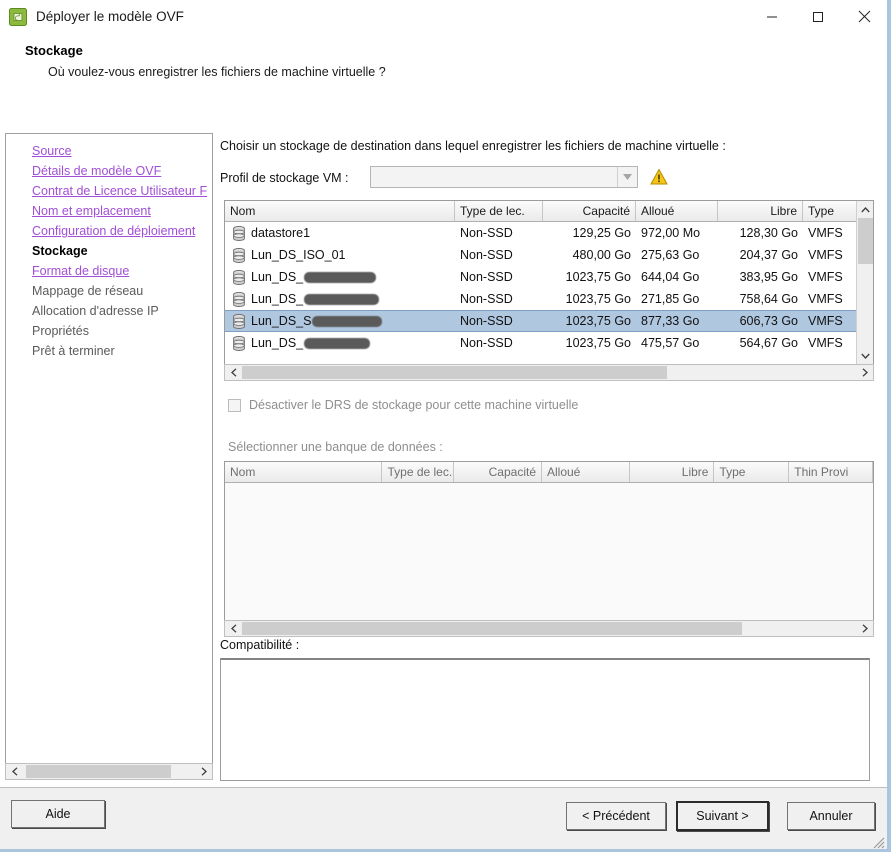 Image resolution: width=891 pixels, height=852 pixels. I want to click on wizard-step-7: Mappage de réseau, so click(88, 291).